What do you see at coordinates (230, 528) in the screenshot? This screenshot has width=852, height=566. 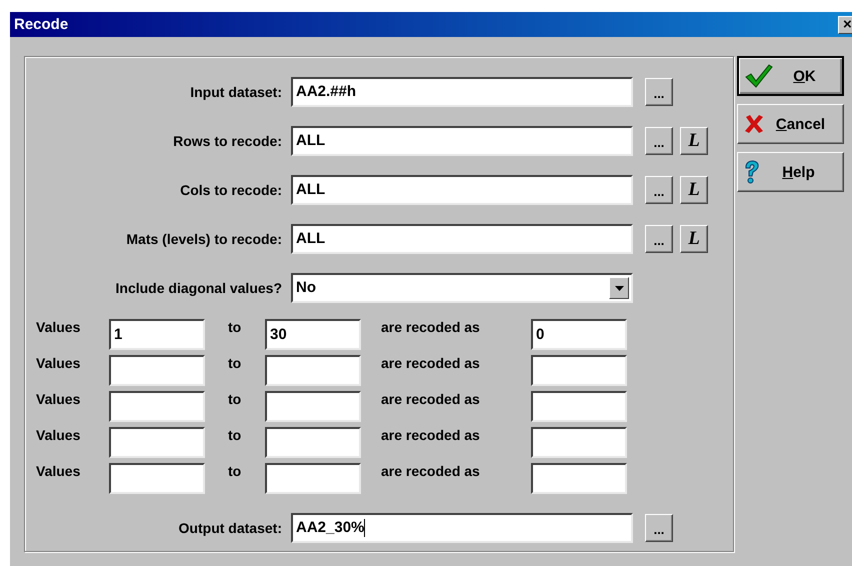 I see `field-label: Output dataset:` at bounding box center [230, 528].